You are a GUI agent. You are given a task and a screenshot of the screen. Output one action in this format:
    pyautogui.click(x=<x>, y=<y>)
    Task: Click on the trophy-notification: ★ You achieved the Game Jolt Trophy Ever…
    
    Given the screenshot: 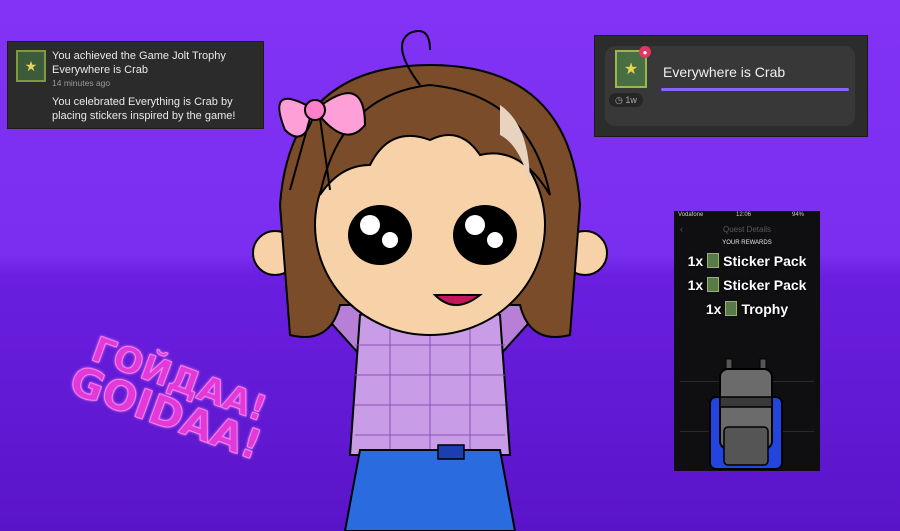 What is the action you would take?
    pyautogui.click(x=135, y=85)
    